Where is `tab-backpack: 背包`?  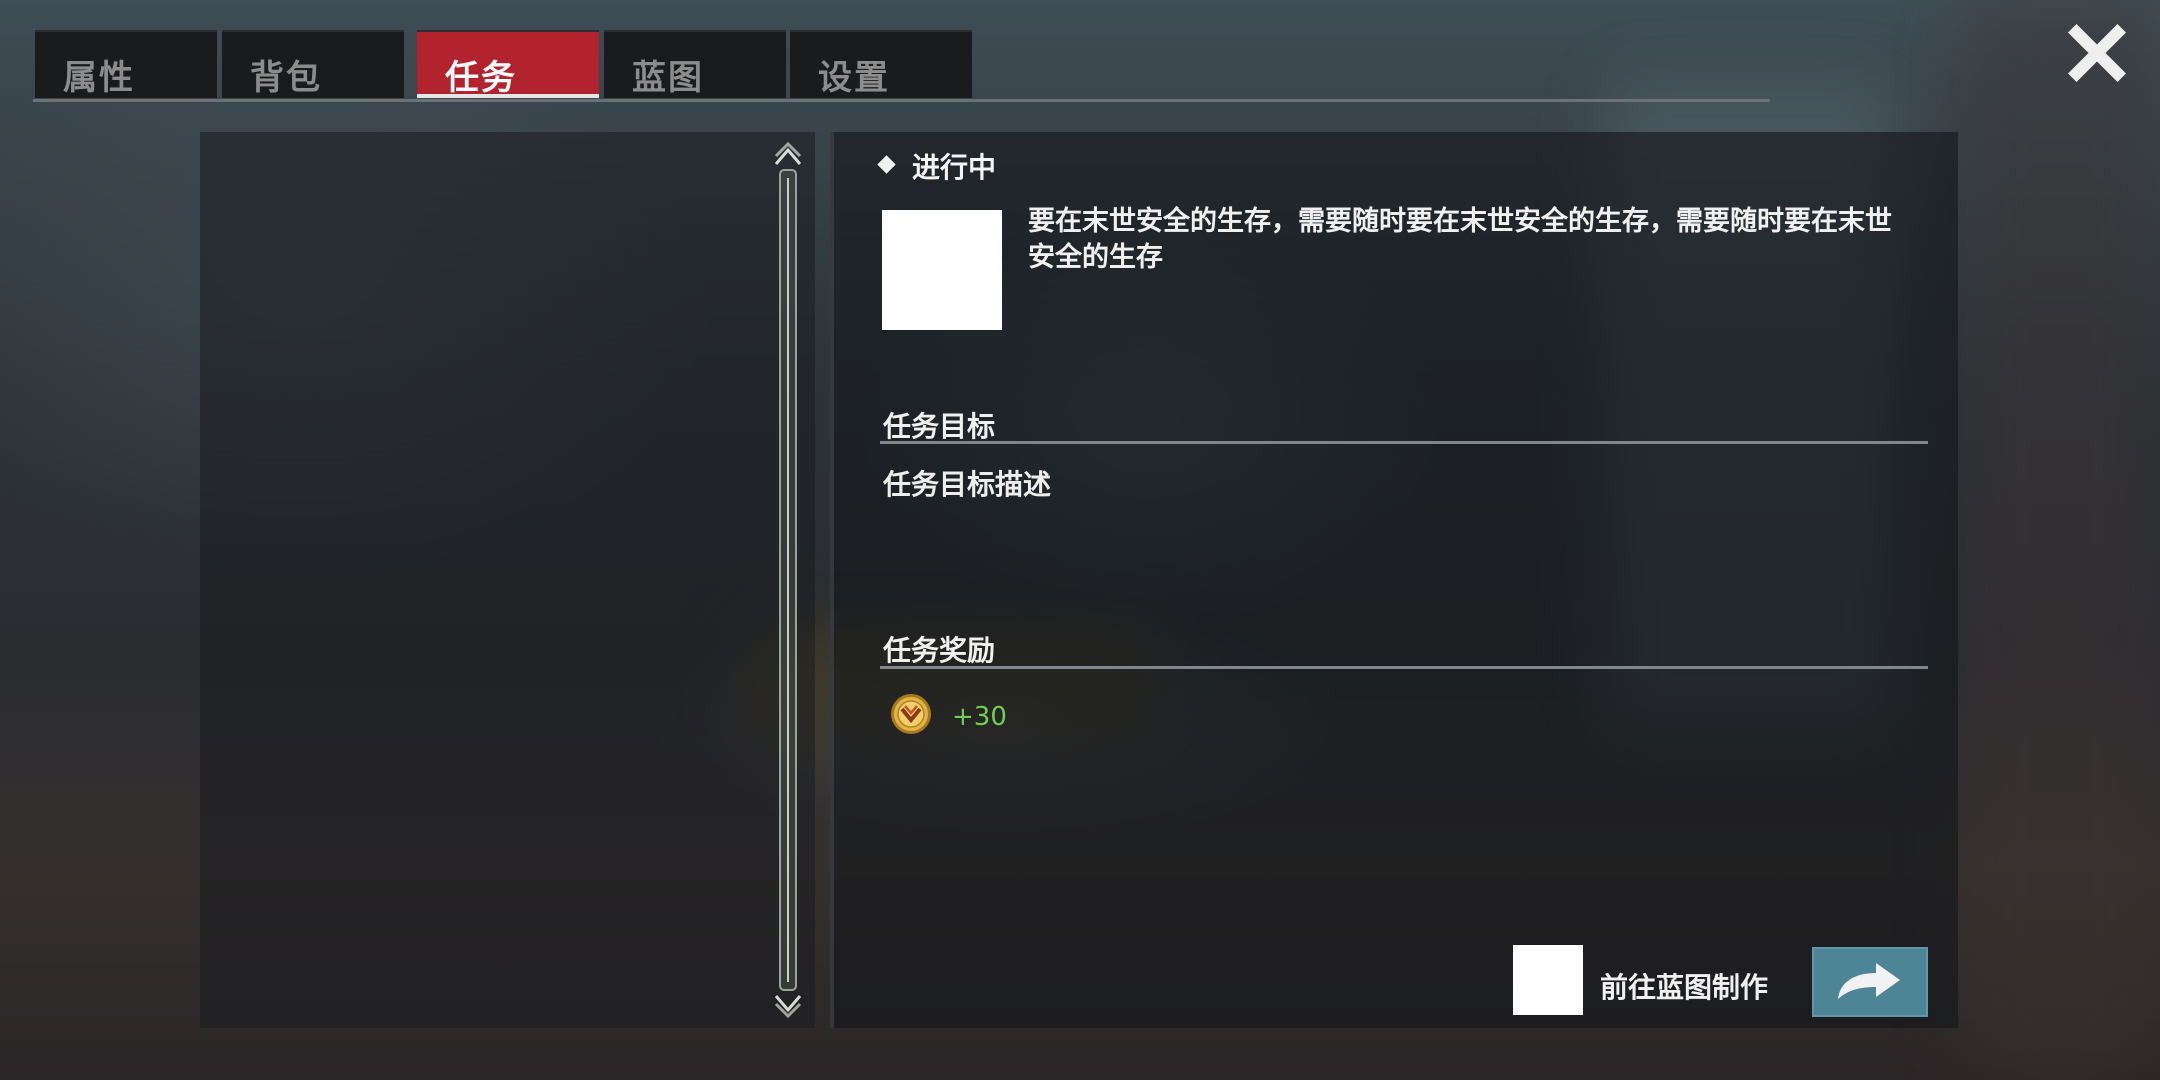 tab-backpack: 背包 is located at coordinates (313, 64).